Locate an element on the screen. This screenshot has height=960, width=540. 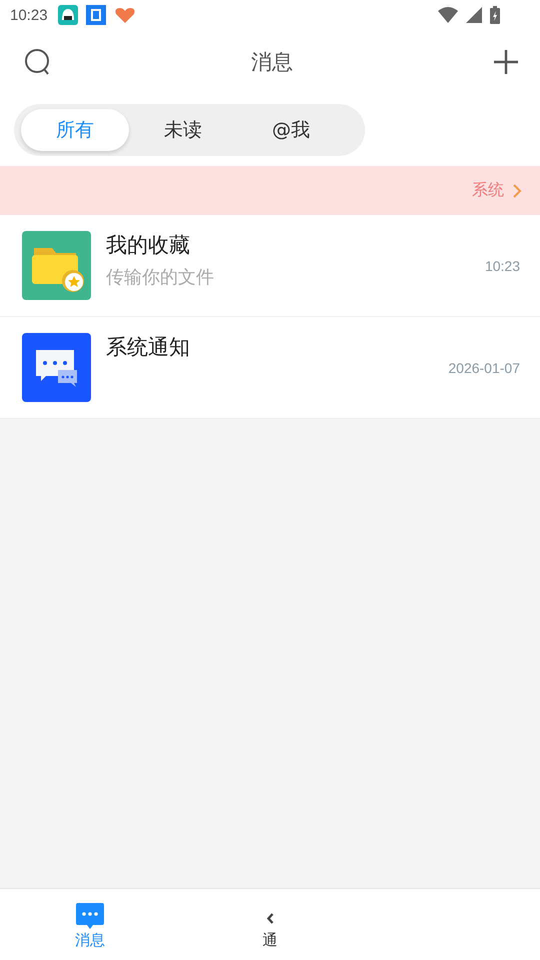
add-icon is located at coordinates (506, 62).